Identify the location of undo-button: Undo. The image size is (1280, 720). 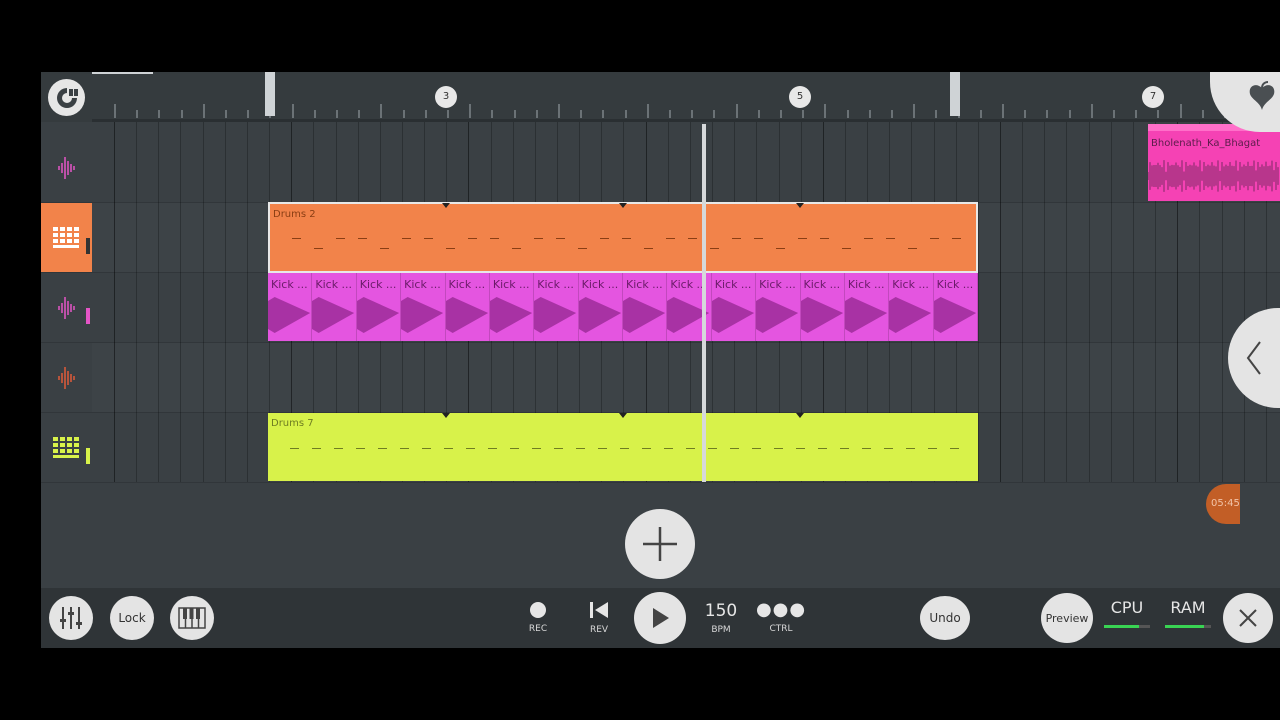
(945, 618).